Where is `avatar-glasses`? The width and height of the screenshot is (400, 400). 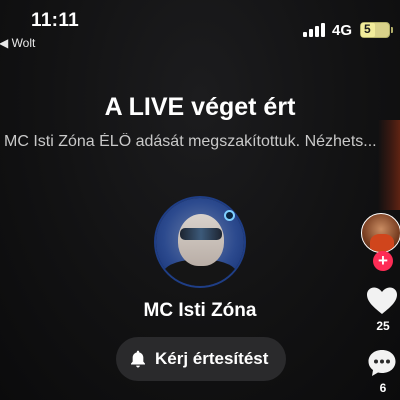
avatar-glasses is located at coordinates (201, 234).